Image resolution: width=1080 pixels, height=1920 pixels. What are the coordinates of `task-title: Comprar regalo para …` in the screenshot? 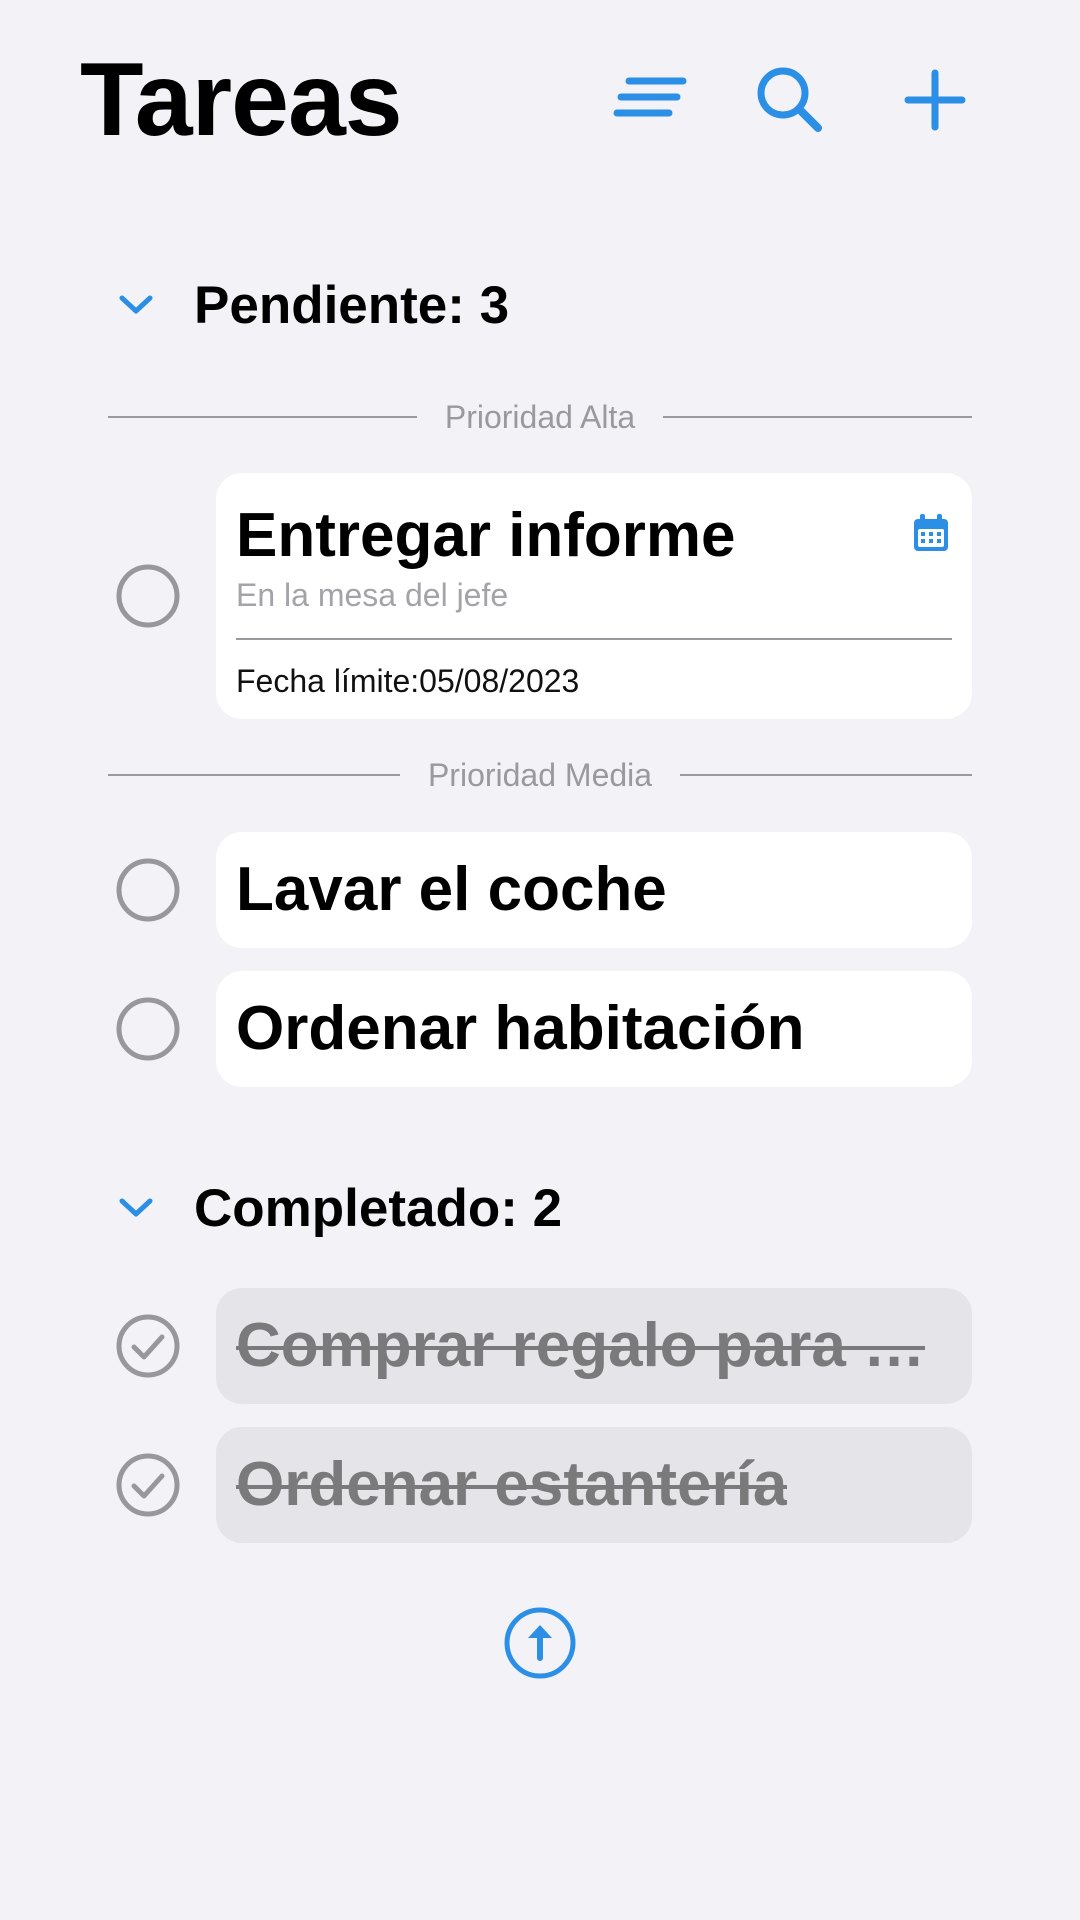 It's located at (581, 1345).